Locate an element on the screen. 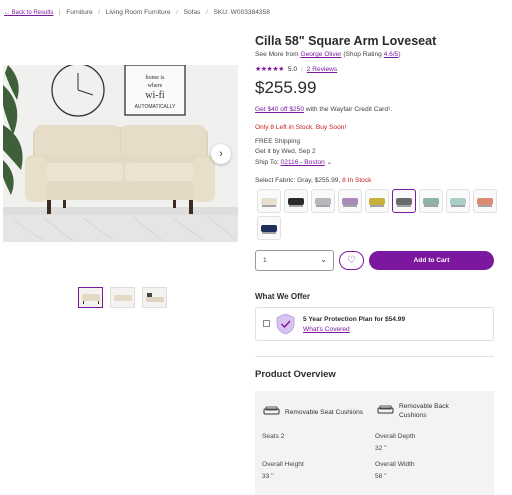 The height and width of the screenshot is (495, 512). breadcrumb-sofas: Sofas is located at coordinates (192, 12).